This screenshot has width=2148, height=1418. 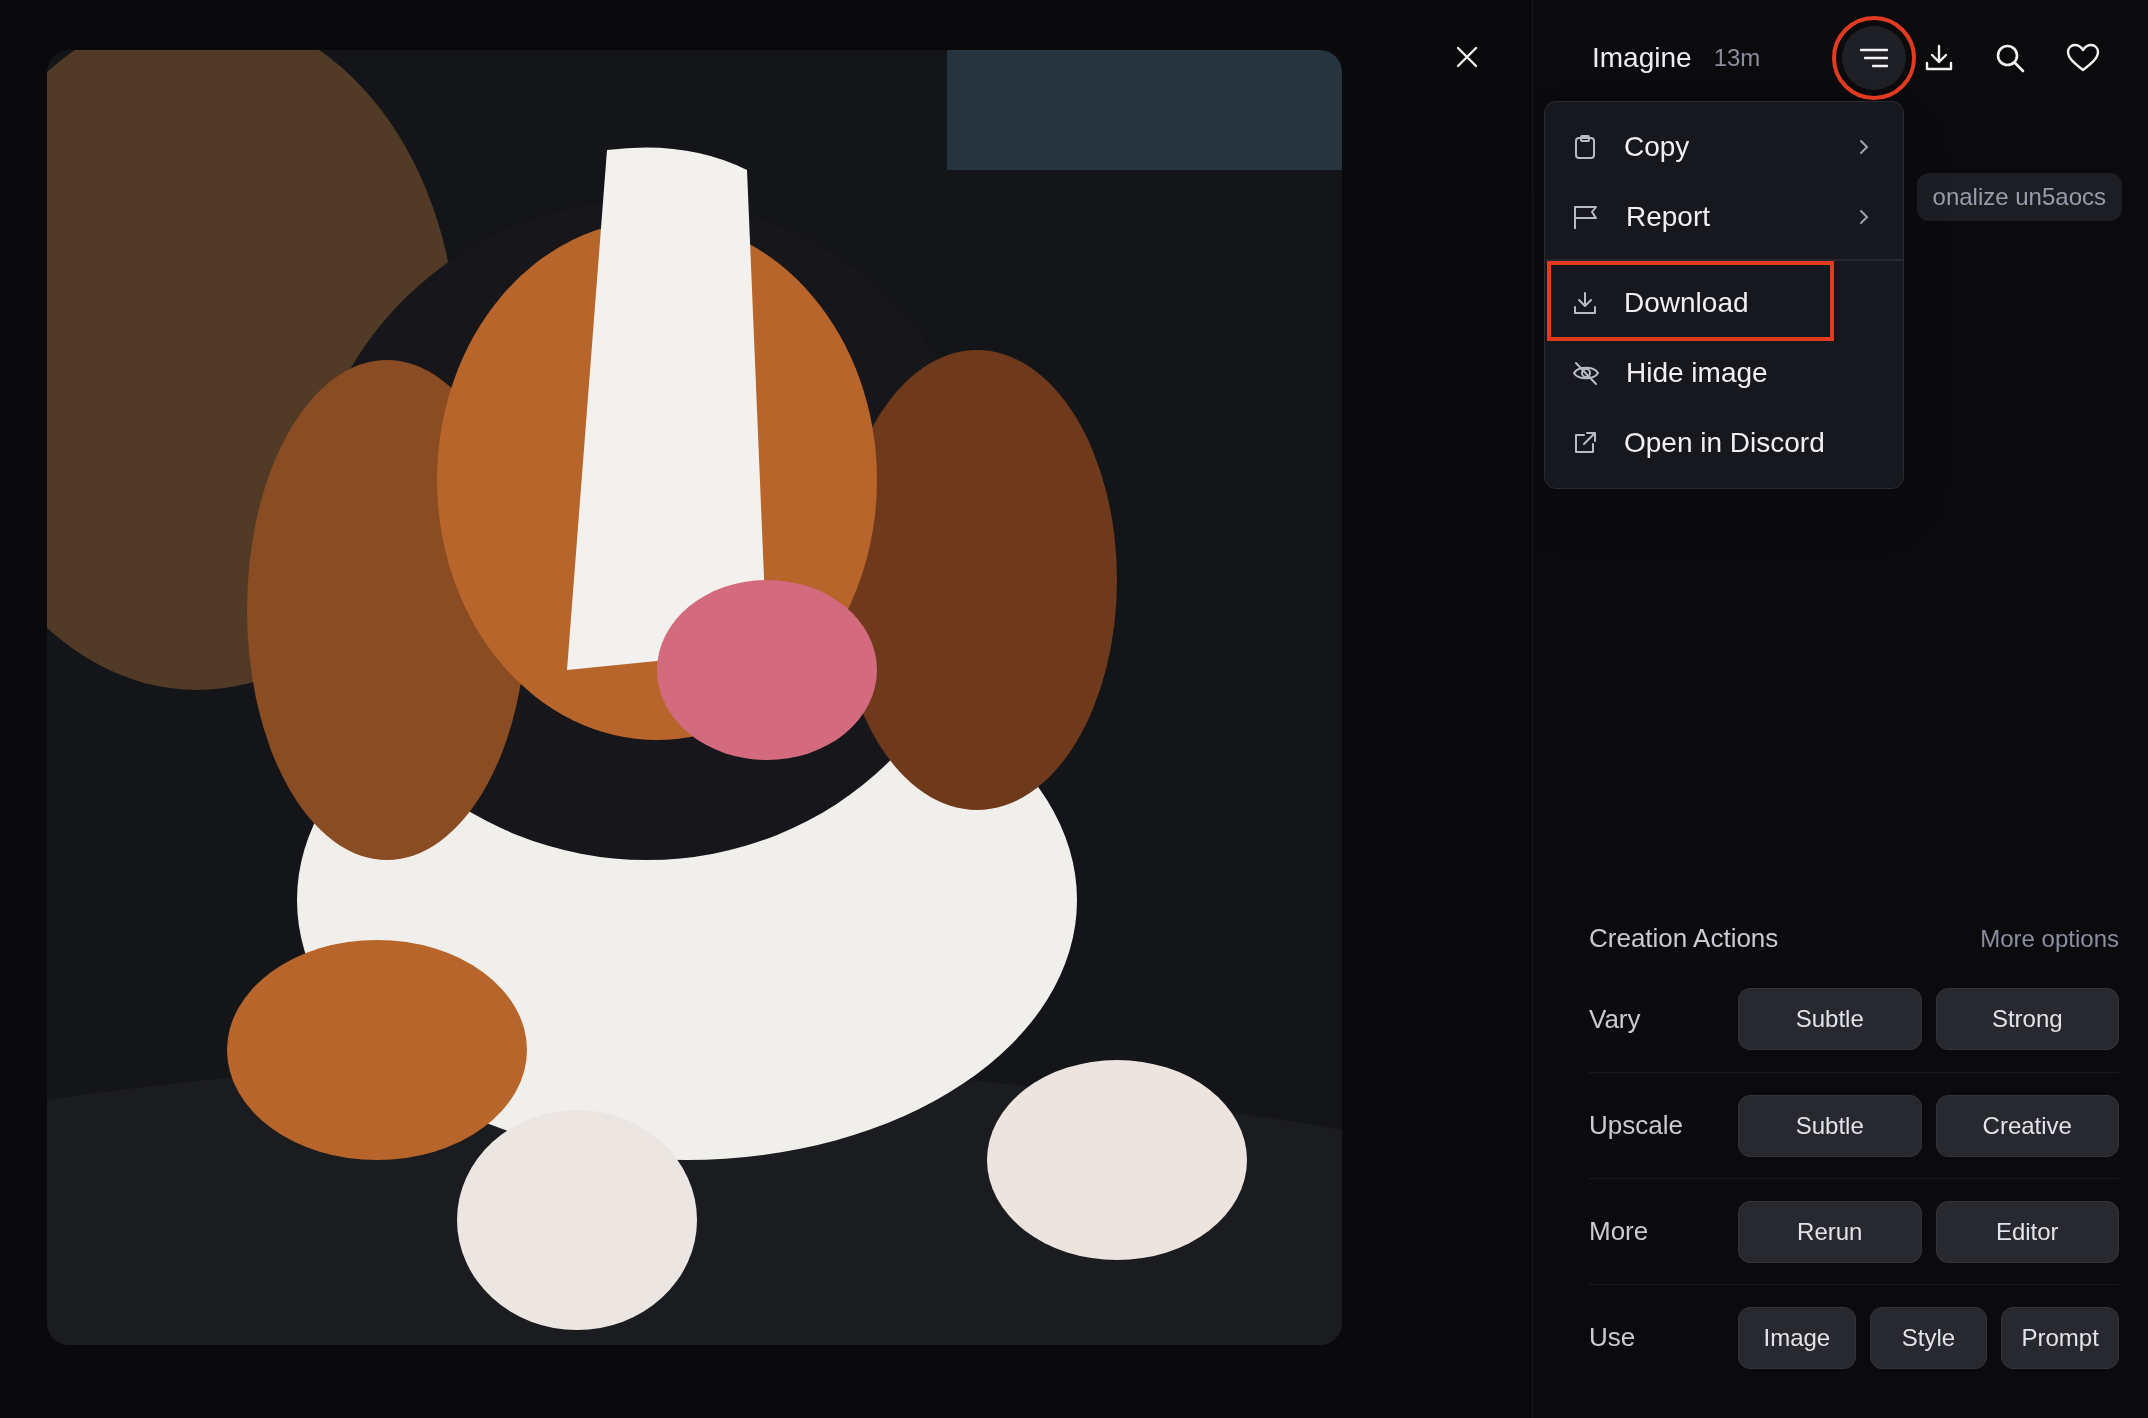 What do you see at coordinates (2027, 1231) in the screenshot?
I see `action-button: Editor` at bounding box center [2027, 1231].